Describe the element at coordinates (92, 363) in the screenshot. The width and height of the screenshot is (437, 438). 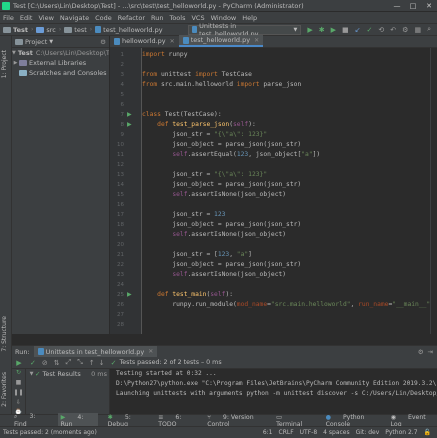
I see `up-icon: ↑` at that location.